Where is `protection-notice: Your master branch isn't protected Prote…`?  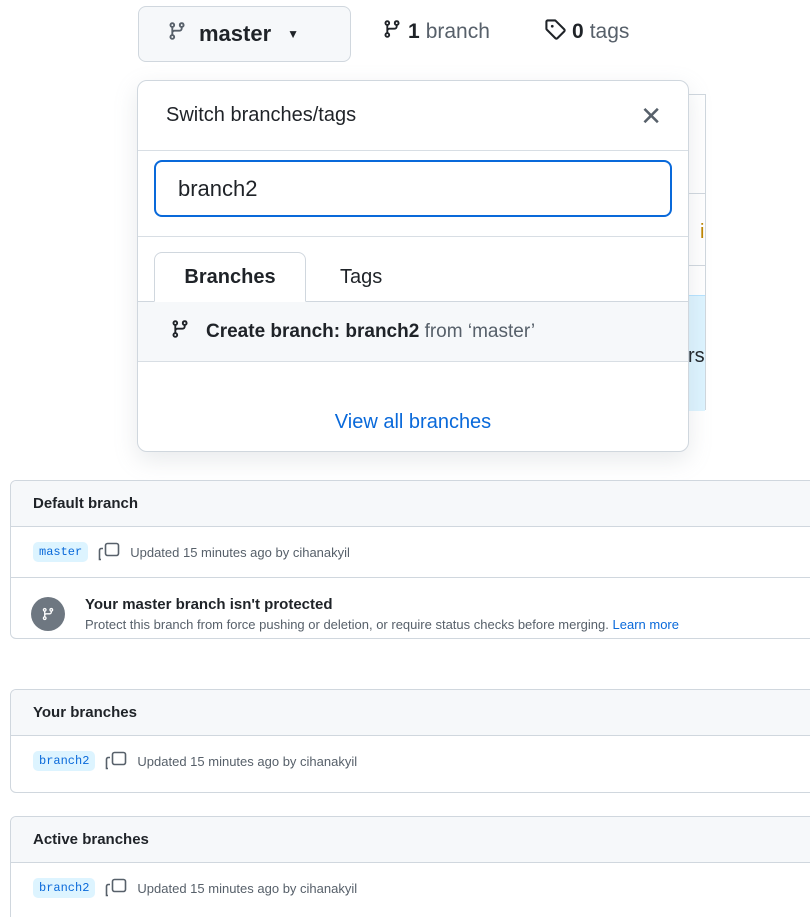
protection-notice: Your master branch isn't protected Prote… is located at coordinates (410, 607).